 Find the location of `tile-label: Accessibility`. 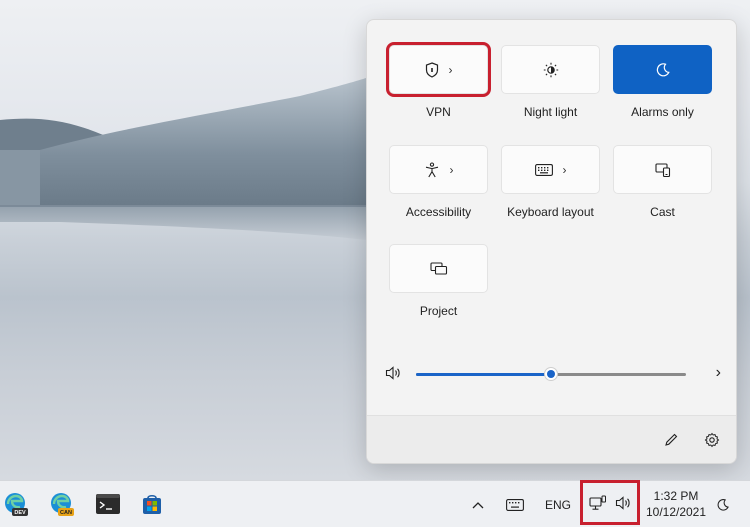

tile-label: Accessibility is located at coordinates (438, 212).